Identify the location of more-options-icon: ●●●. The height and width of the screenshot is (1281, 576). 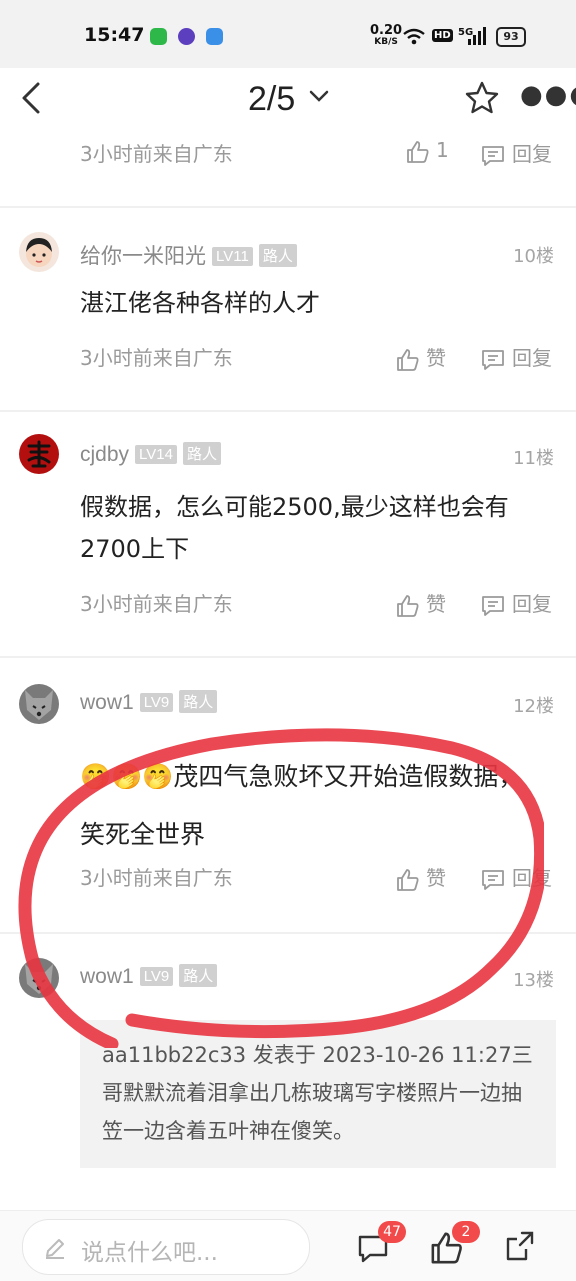
(548, 95).